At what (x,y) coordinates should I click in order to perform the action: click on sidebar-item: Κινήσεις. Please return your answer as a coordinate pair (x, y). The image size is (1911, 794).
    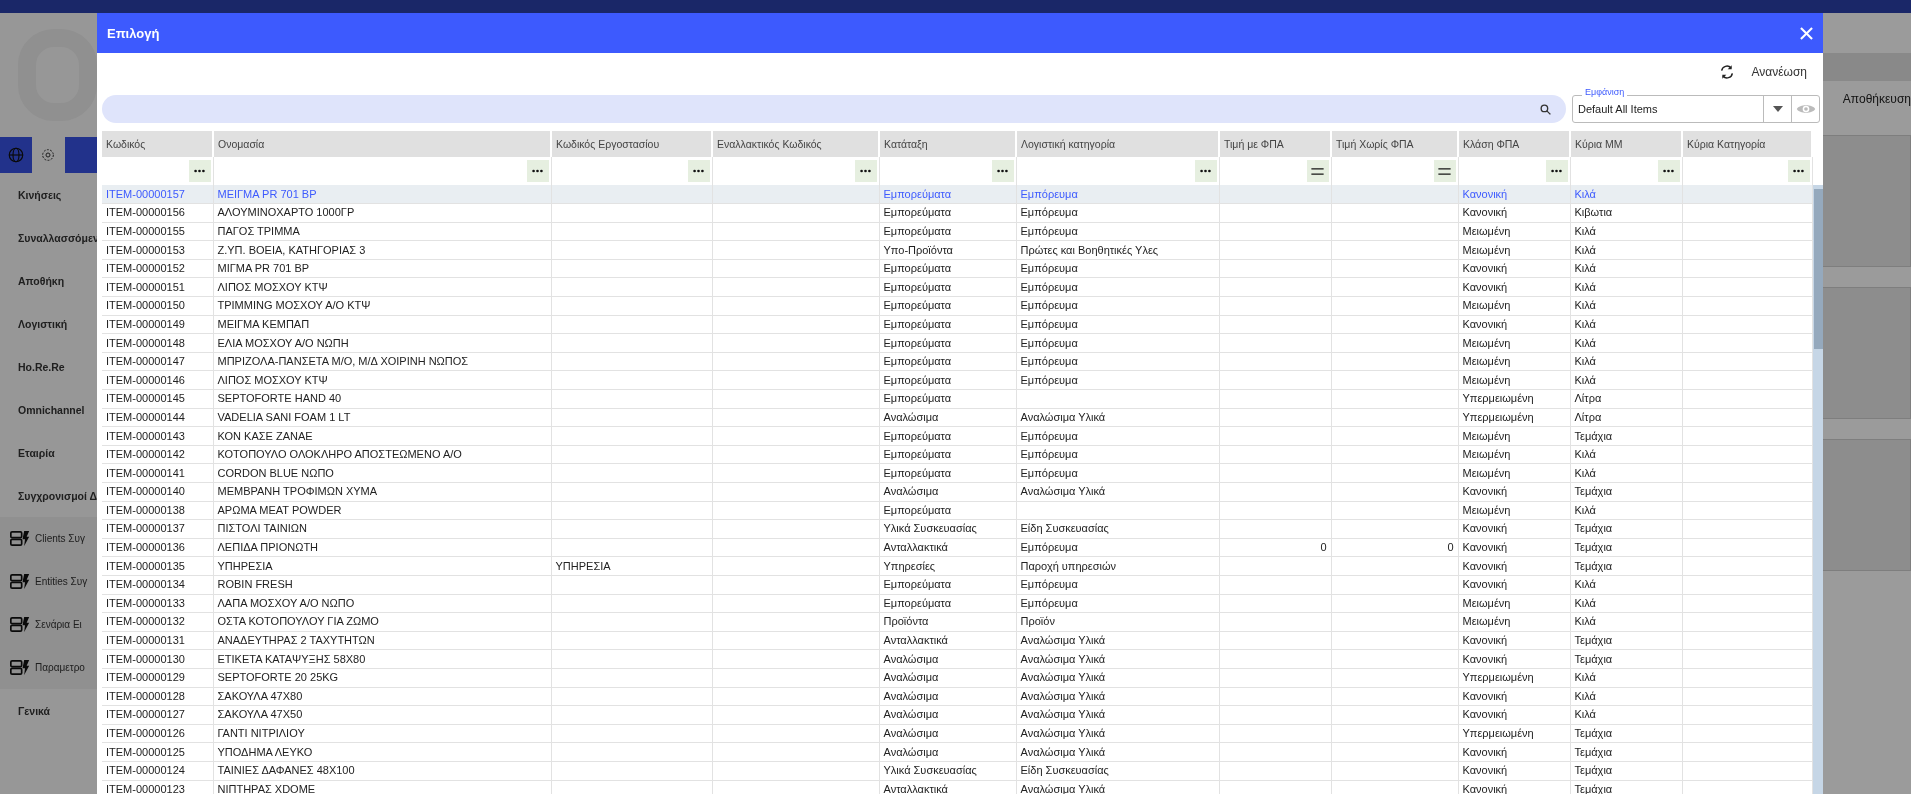
    Looking at the image, I should click on (48, 194).